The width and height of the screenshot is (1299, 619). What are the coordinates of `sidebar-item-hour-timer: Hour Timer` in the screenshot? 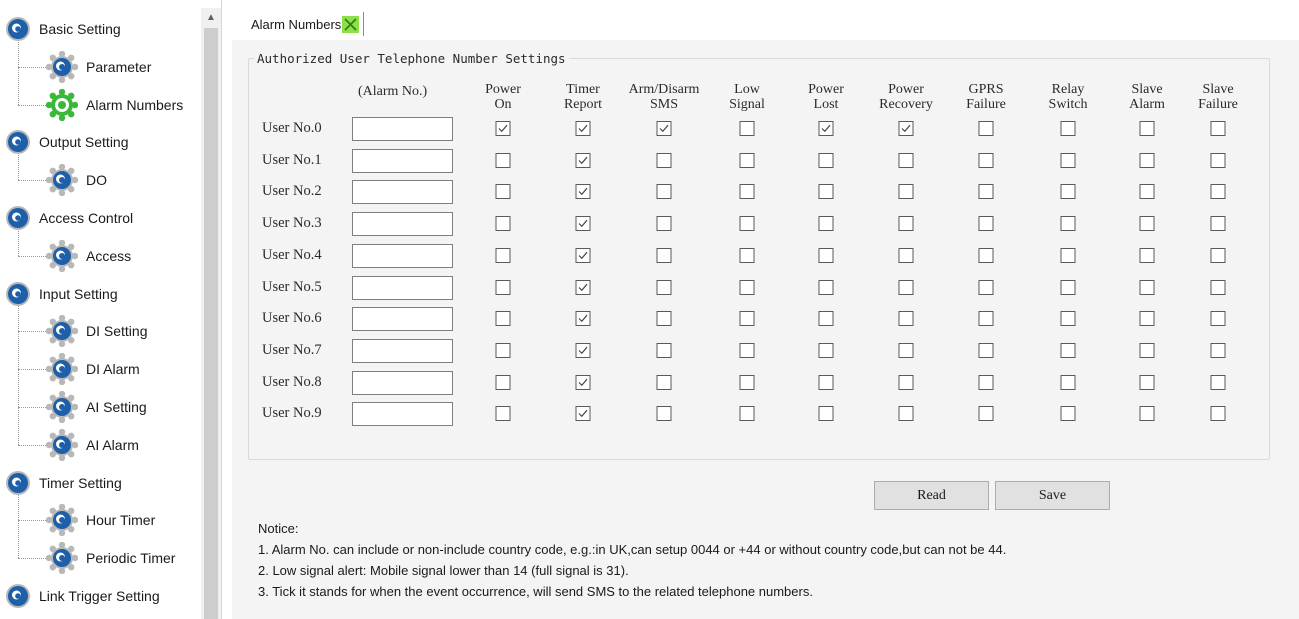 It's located at (100, 520).